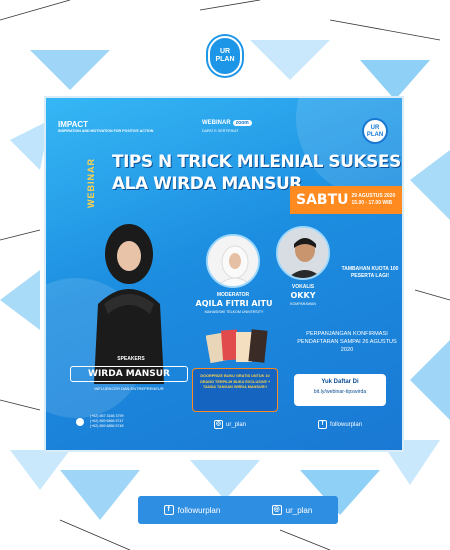 Image resolution: width=450 pixels, height=550 pixels. I want to click on speaker-role: SPEAKERS, so click(131, 359).